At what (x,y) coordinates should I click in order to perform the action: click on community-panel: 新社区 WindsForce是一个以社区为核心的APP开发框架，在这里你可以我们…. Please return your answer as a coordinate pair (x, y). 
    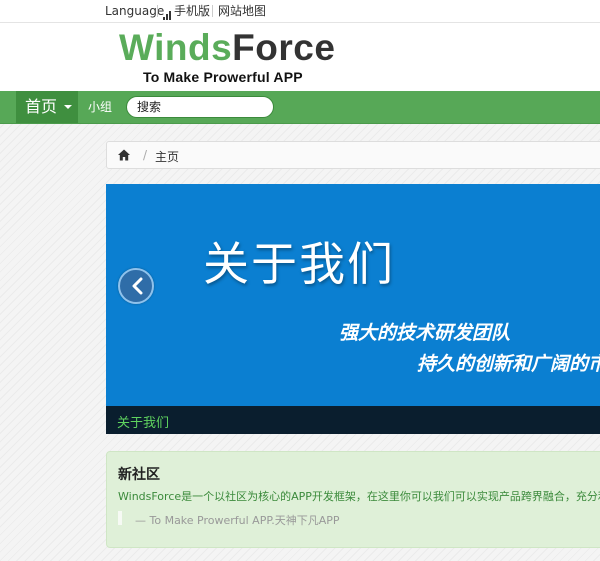
    Looking at the image, I should click on (353, 499).